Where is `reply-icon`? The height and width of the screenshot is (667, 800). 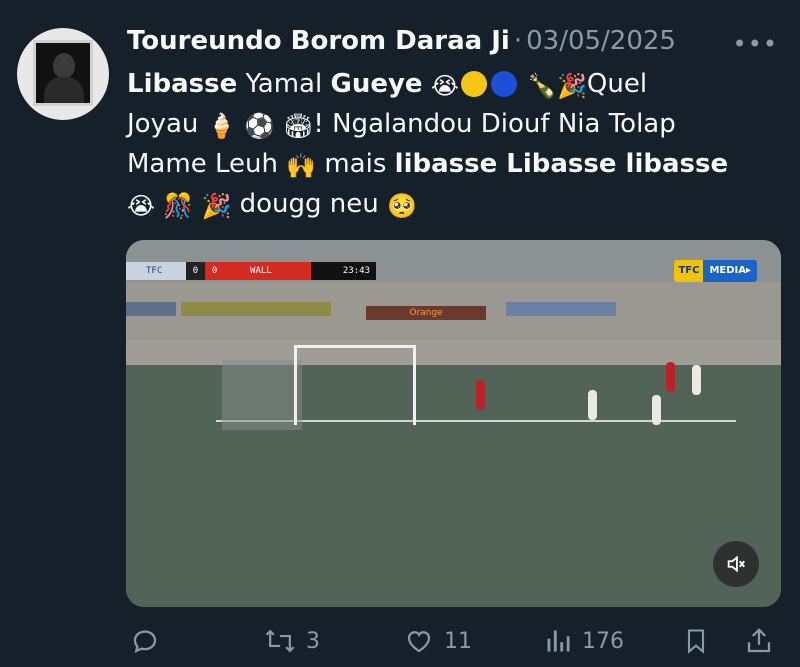 reply-icon is located at coordinates (145, 641).